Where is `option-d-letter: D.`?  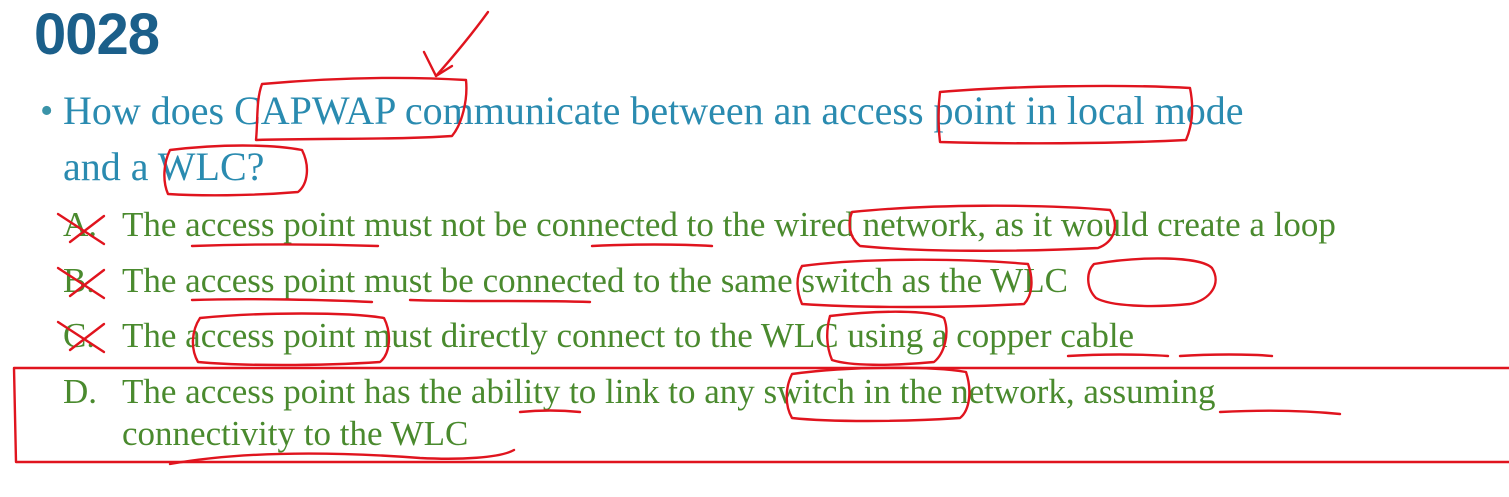
option-d-letter: D. is located at coordinates (80, 391).